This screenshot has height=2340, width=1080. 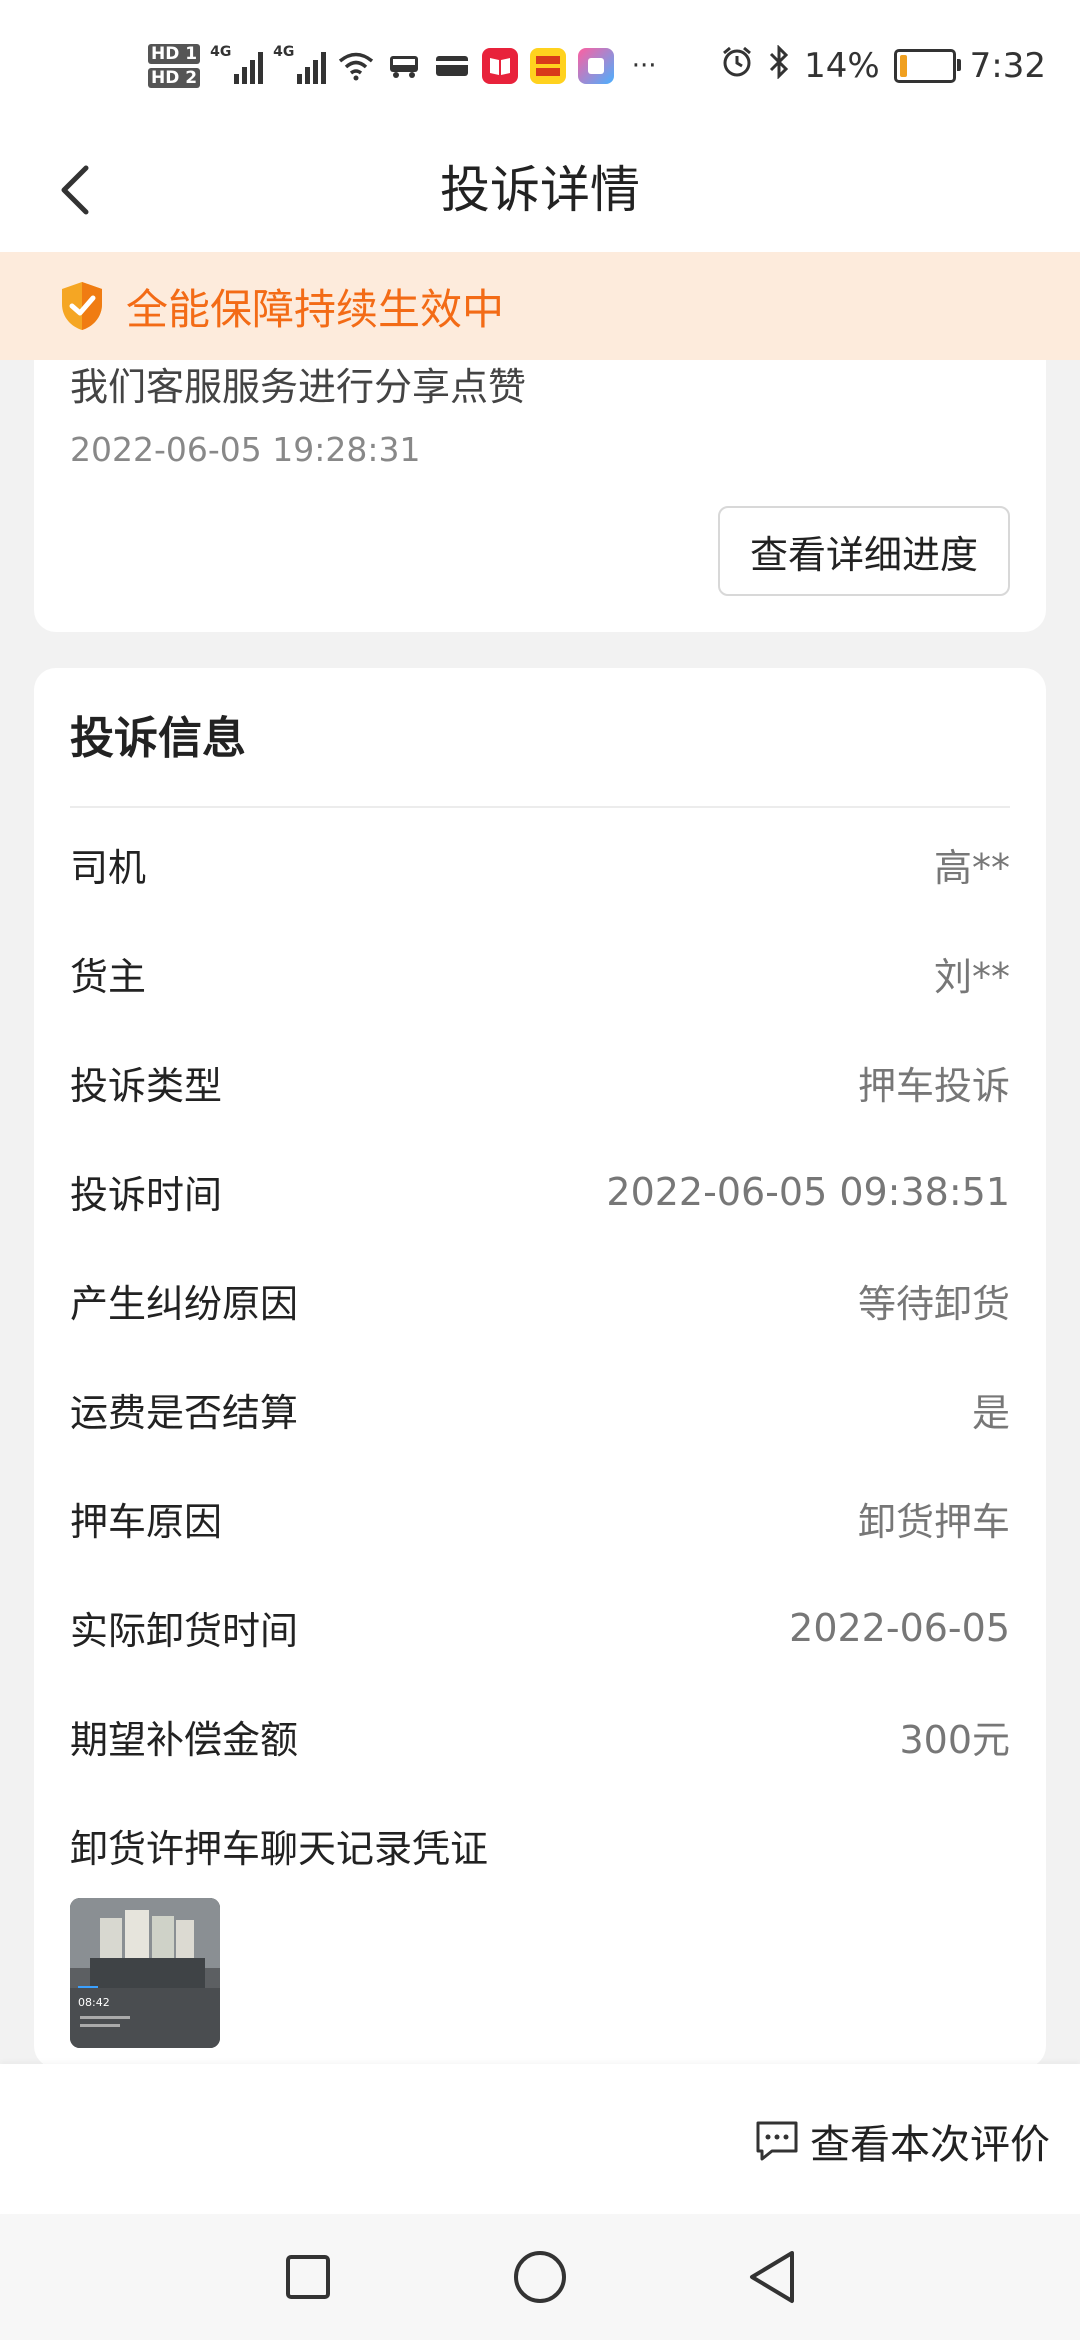 I want to click on row-value: 刘**, so click(x=971, y=977).